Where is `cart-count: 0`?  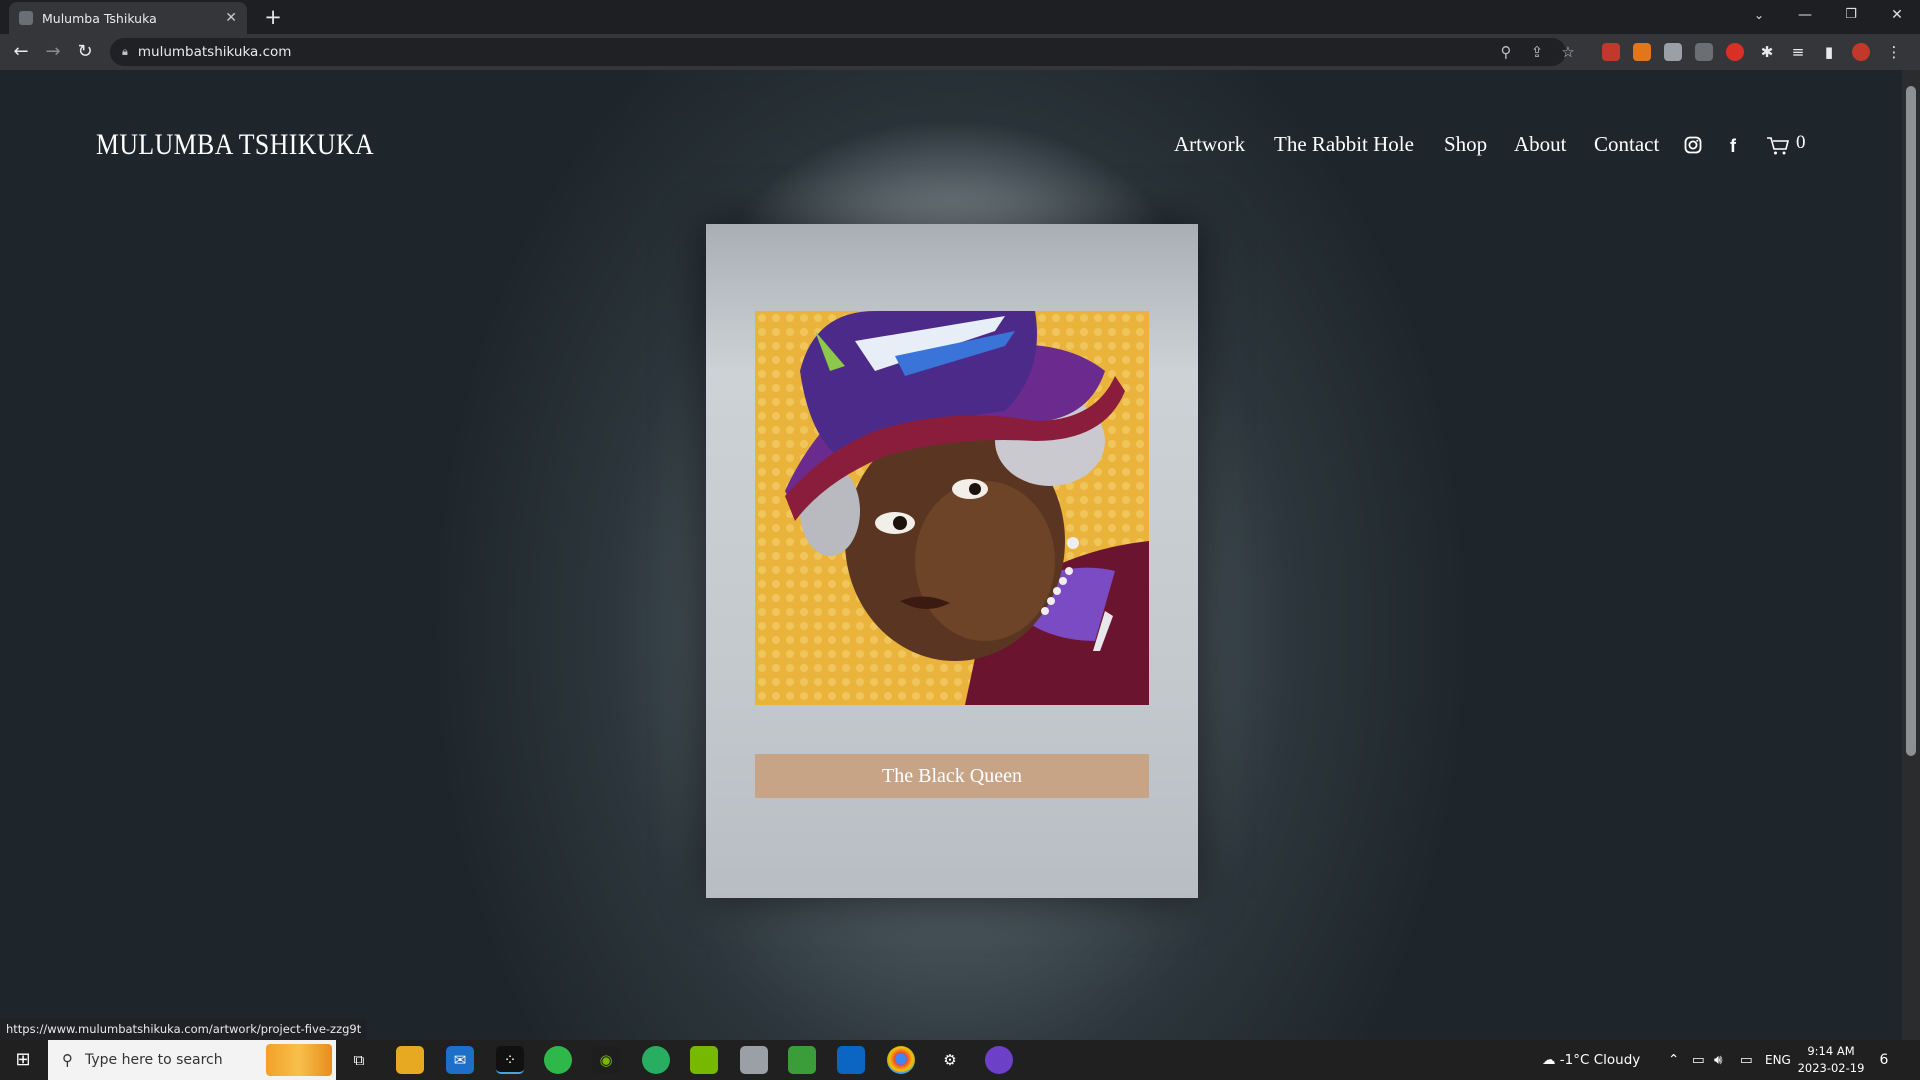 cart-count: 0 is located at coordinates (1801, 143).